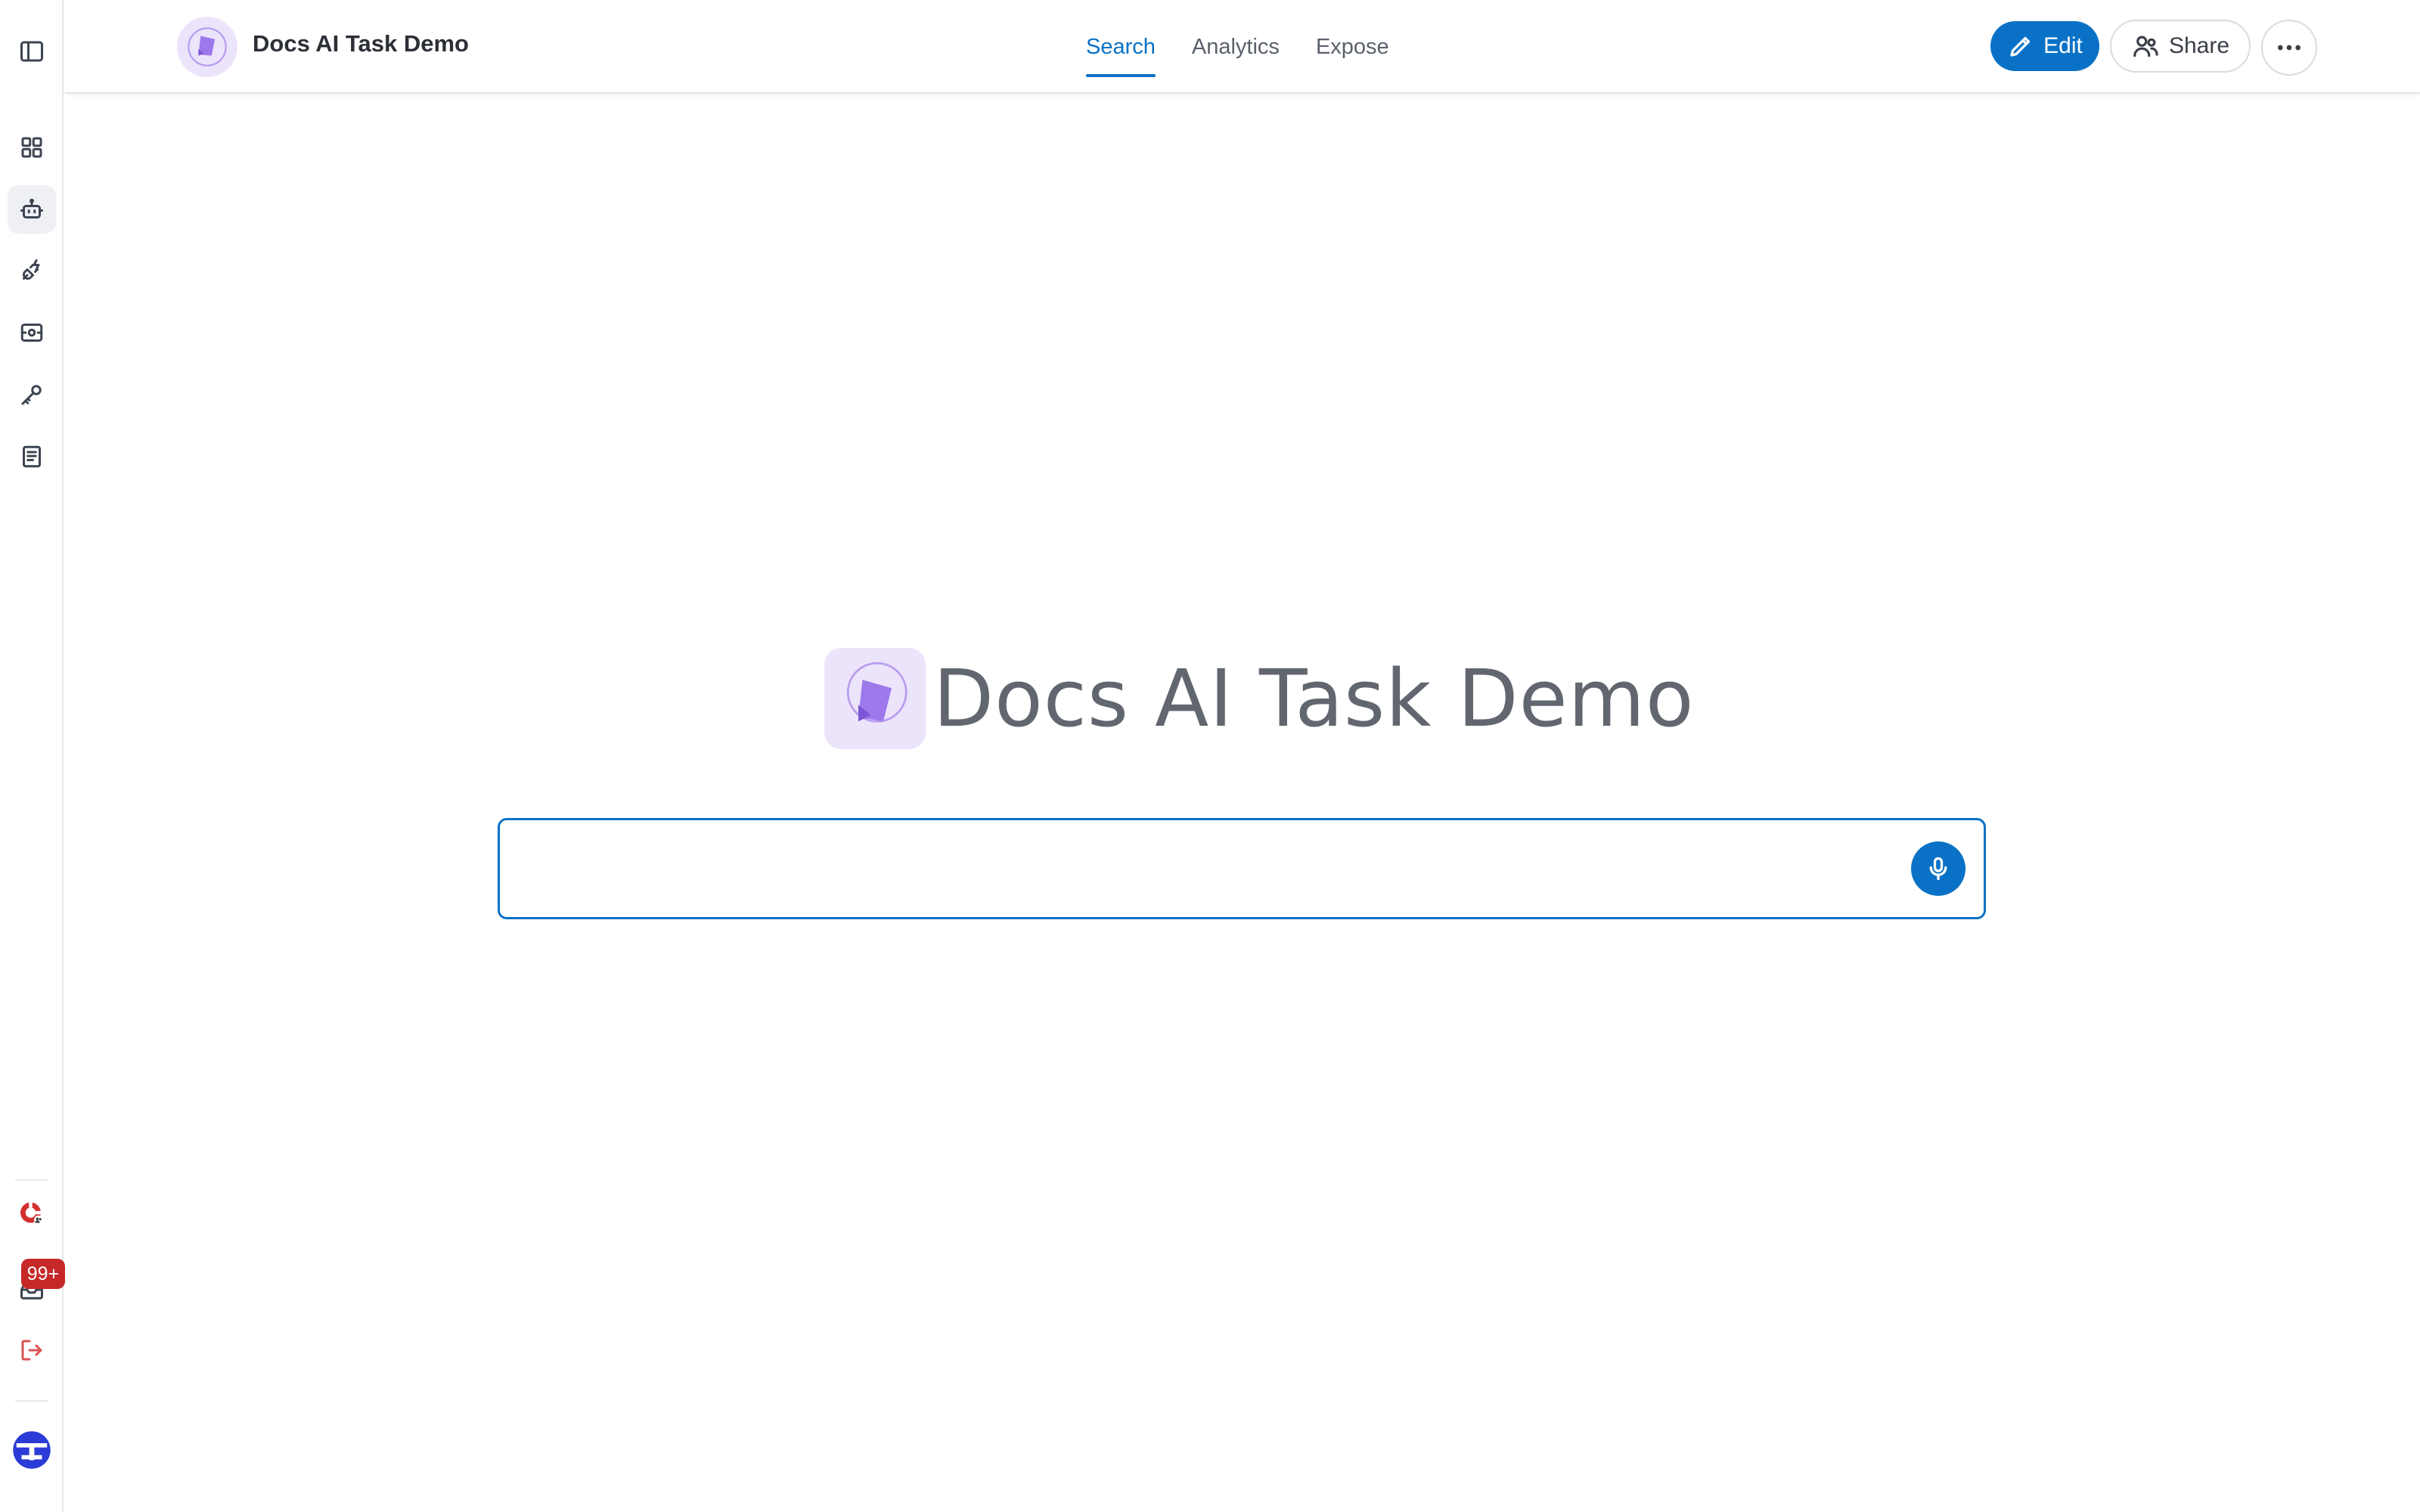  I want to click on sidebar-item-connectors, so click(32, 270).